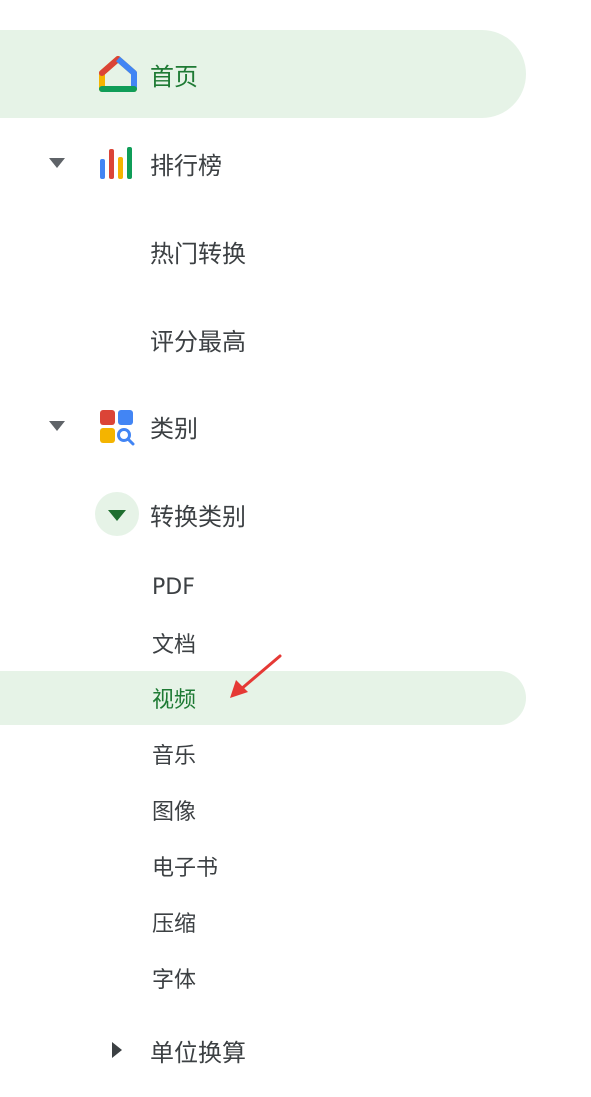 Image resolution: width=591 pixels, height=1097 pixels. What do you see at coordinates (173, 587) in the screenshot?
I see `sidebar-subitem-label: PDF` at bounding box center [173, 587].